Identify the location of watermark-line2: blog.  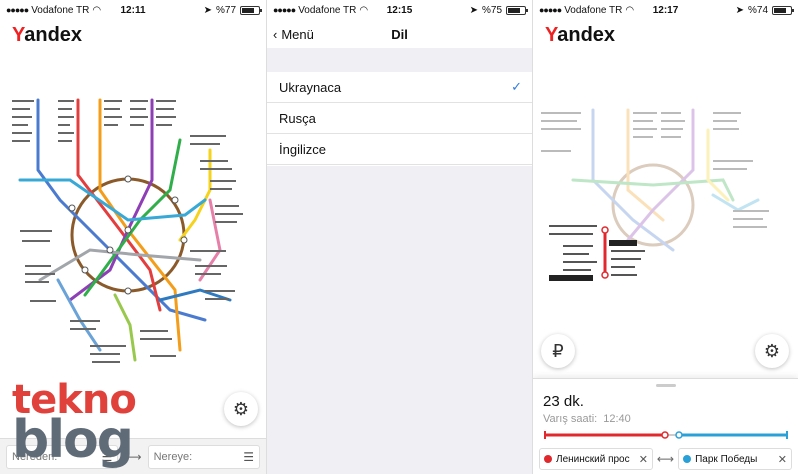
(73, 440).